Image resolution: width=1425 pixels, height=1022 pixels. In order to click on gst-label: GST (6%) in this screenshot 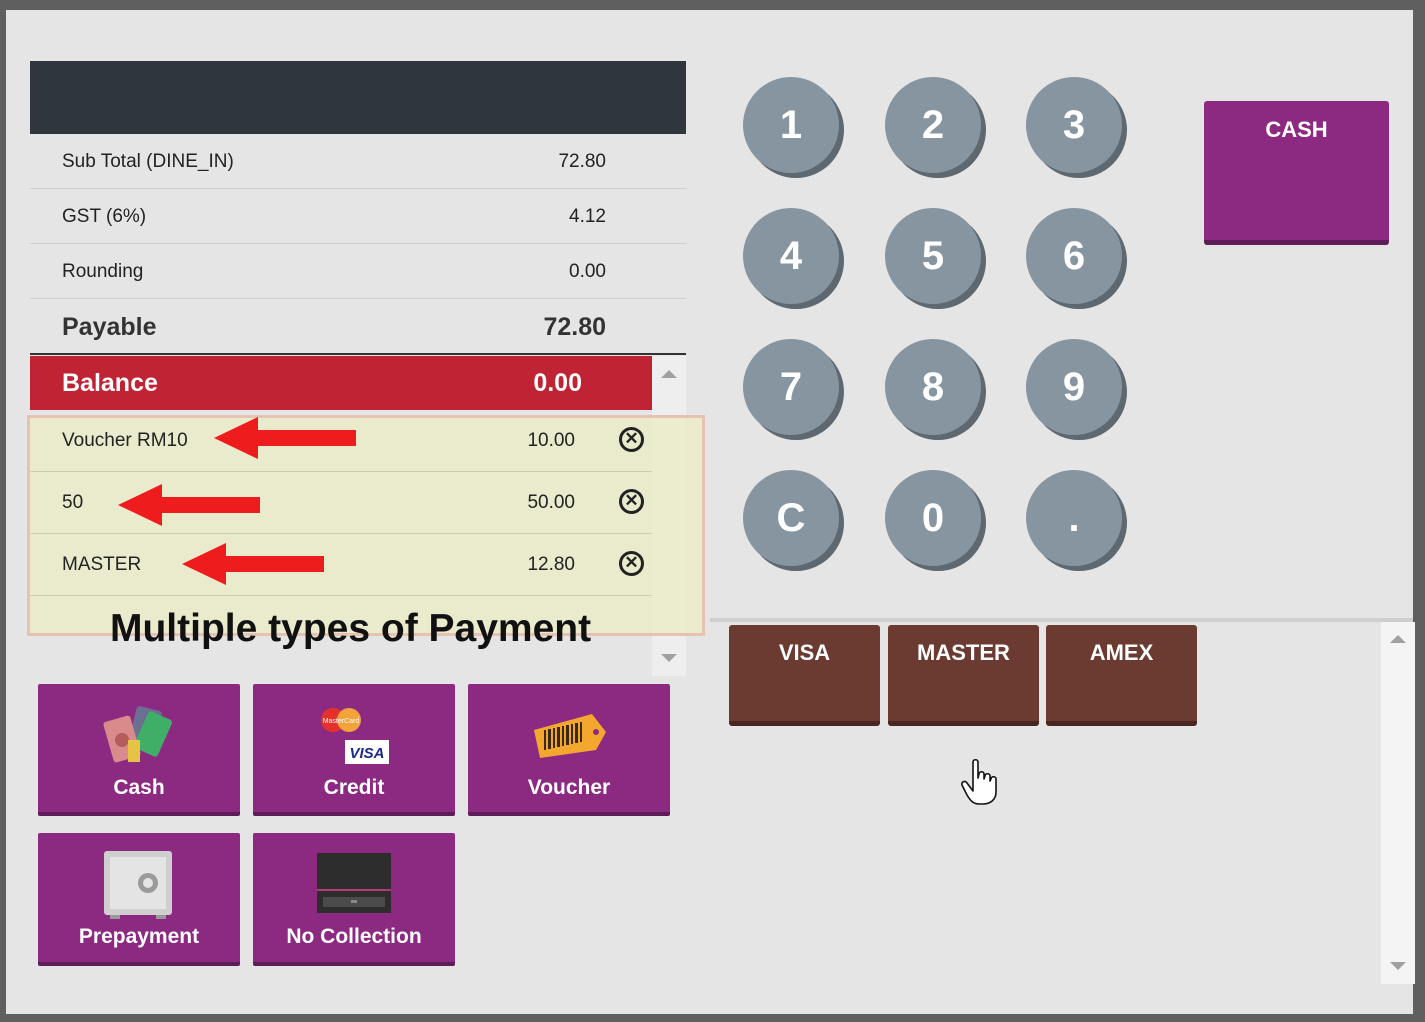, I will do `click(104, 216)`.